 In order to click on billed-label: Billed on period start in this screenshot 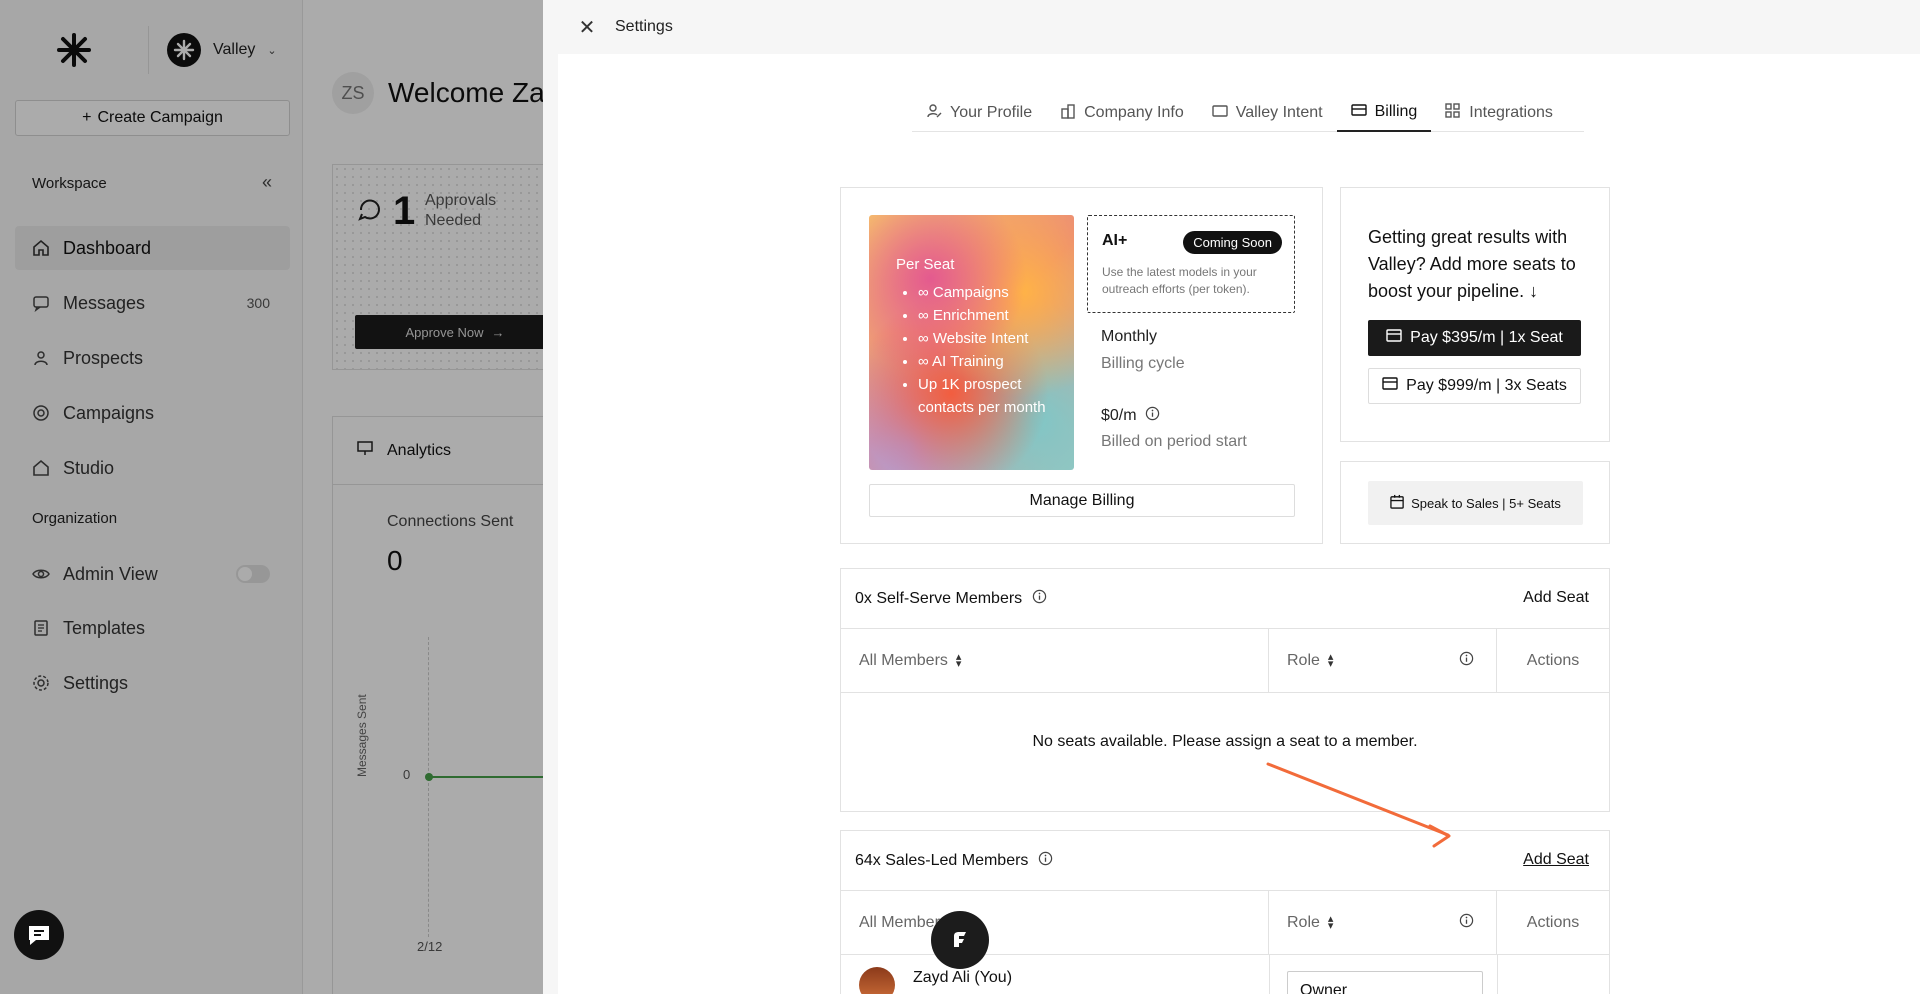, I will do `click(1174, 441)`.